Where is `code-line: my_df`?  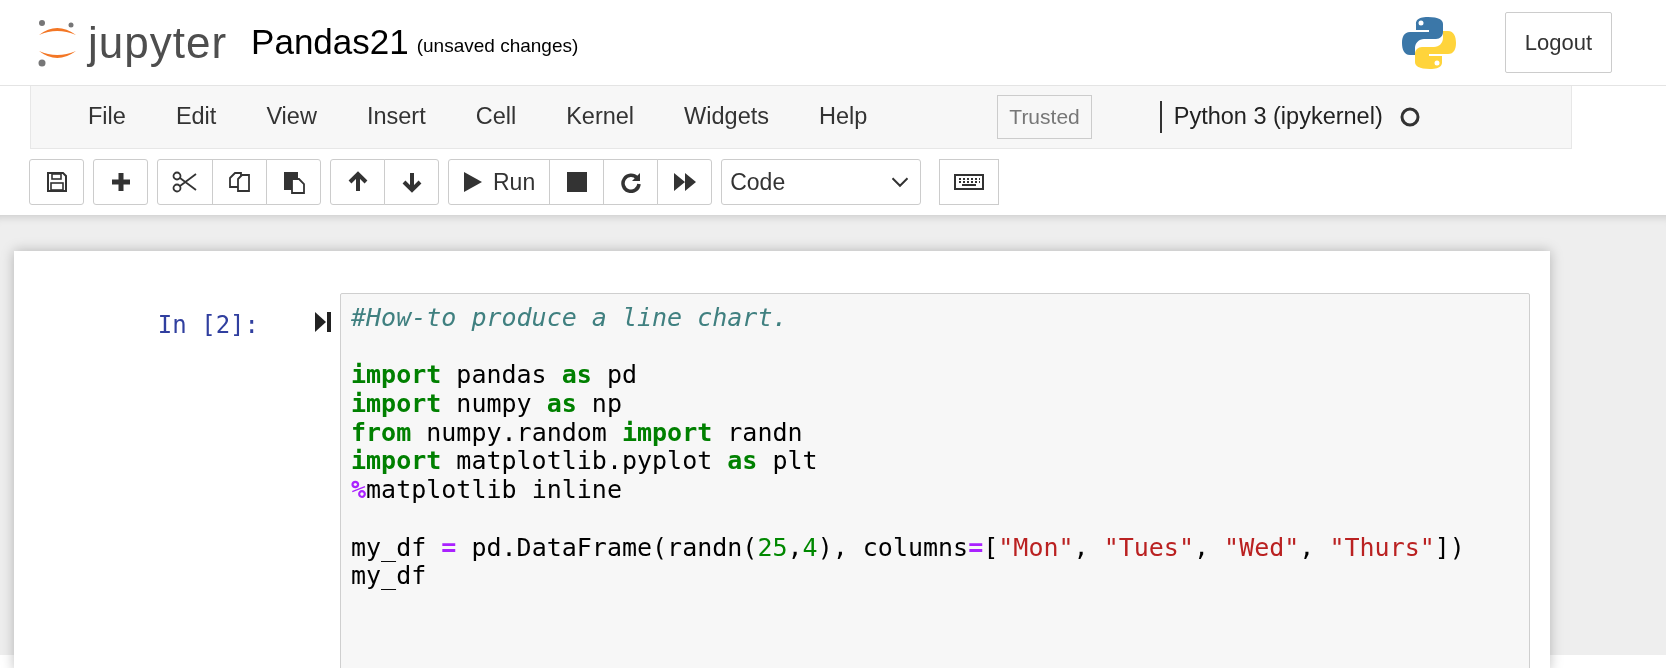 code-line: my_df is located at coordinates (389, 576).